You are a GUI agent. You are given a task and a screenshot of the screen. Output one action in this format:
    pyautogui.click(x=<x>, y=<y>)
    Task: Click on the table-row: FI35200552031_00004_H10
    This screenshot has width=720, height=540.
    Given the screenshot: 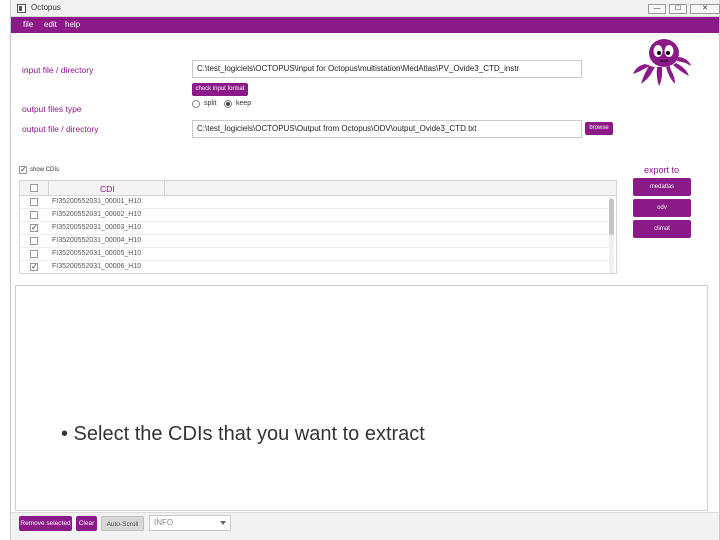 What is the action you would take?
    pyautogui.click(x=315, y=241)
    